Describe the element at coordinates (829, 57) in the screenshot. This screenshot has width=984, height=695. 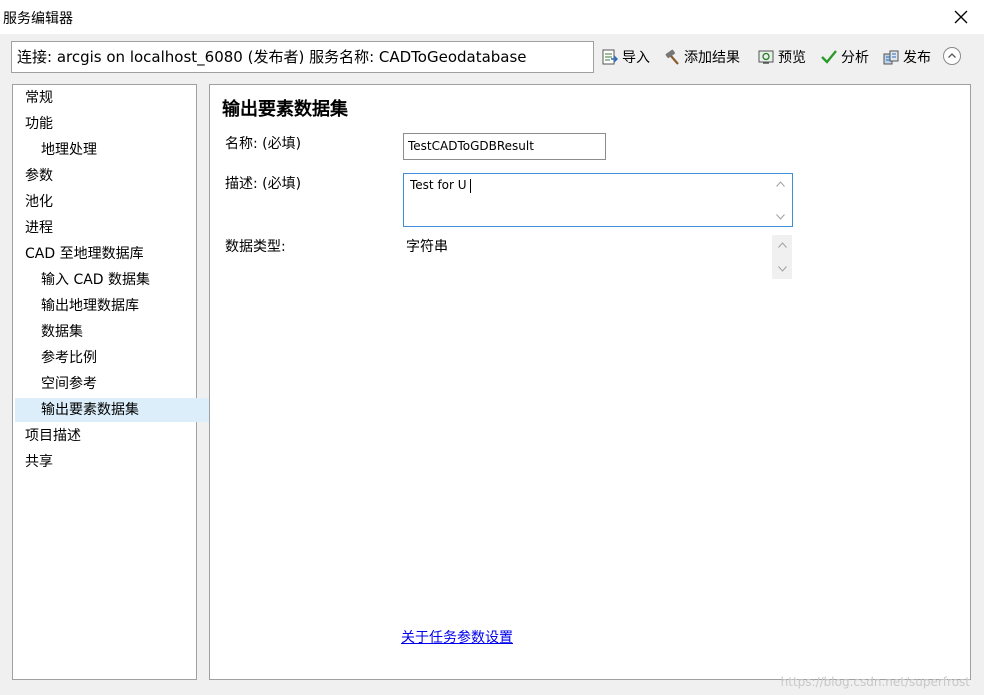
I see `checkmark-icon` at that location.